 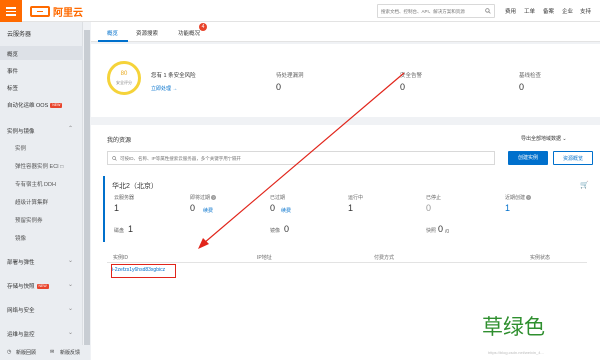 What do you see at coordinates (513, 327) in the screenshot?
I see `watermark-text: 草绿色` at bounding box center [513, 327].